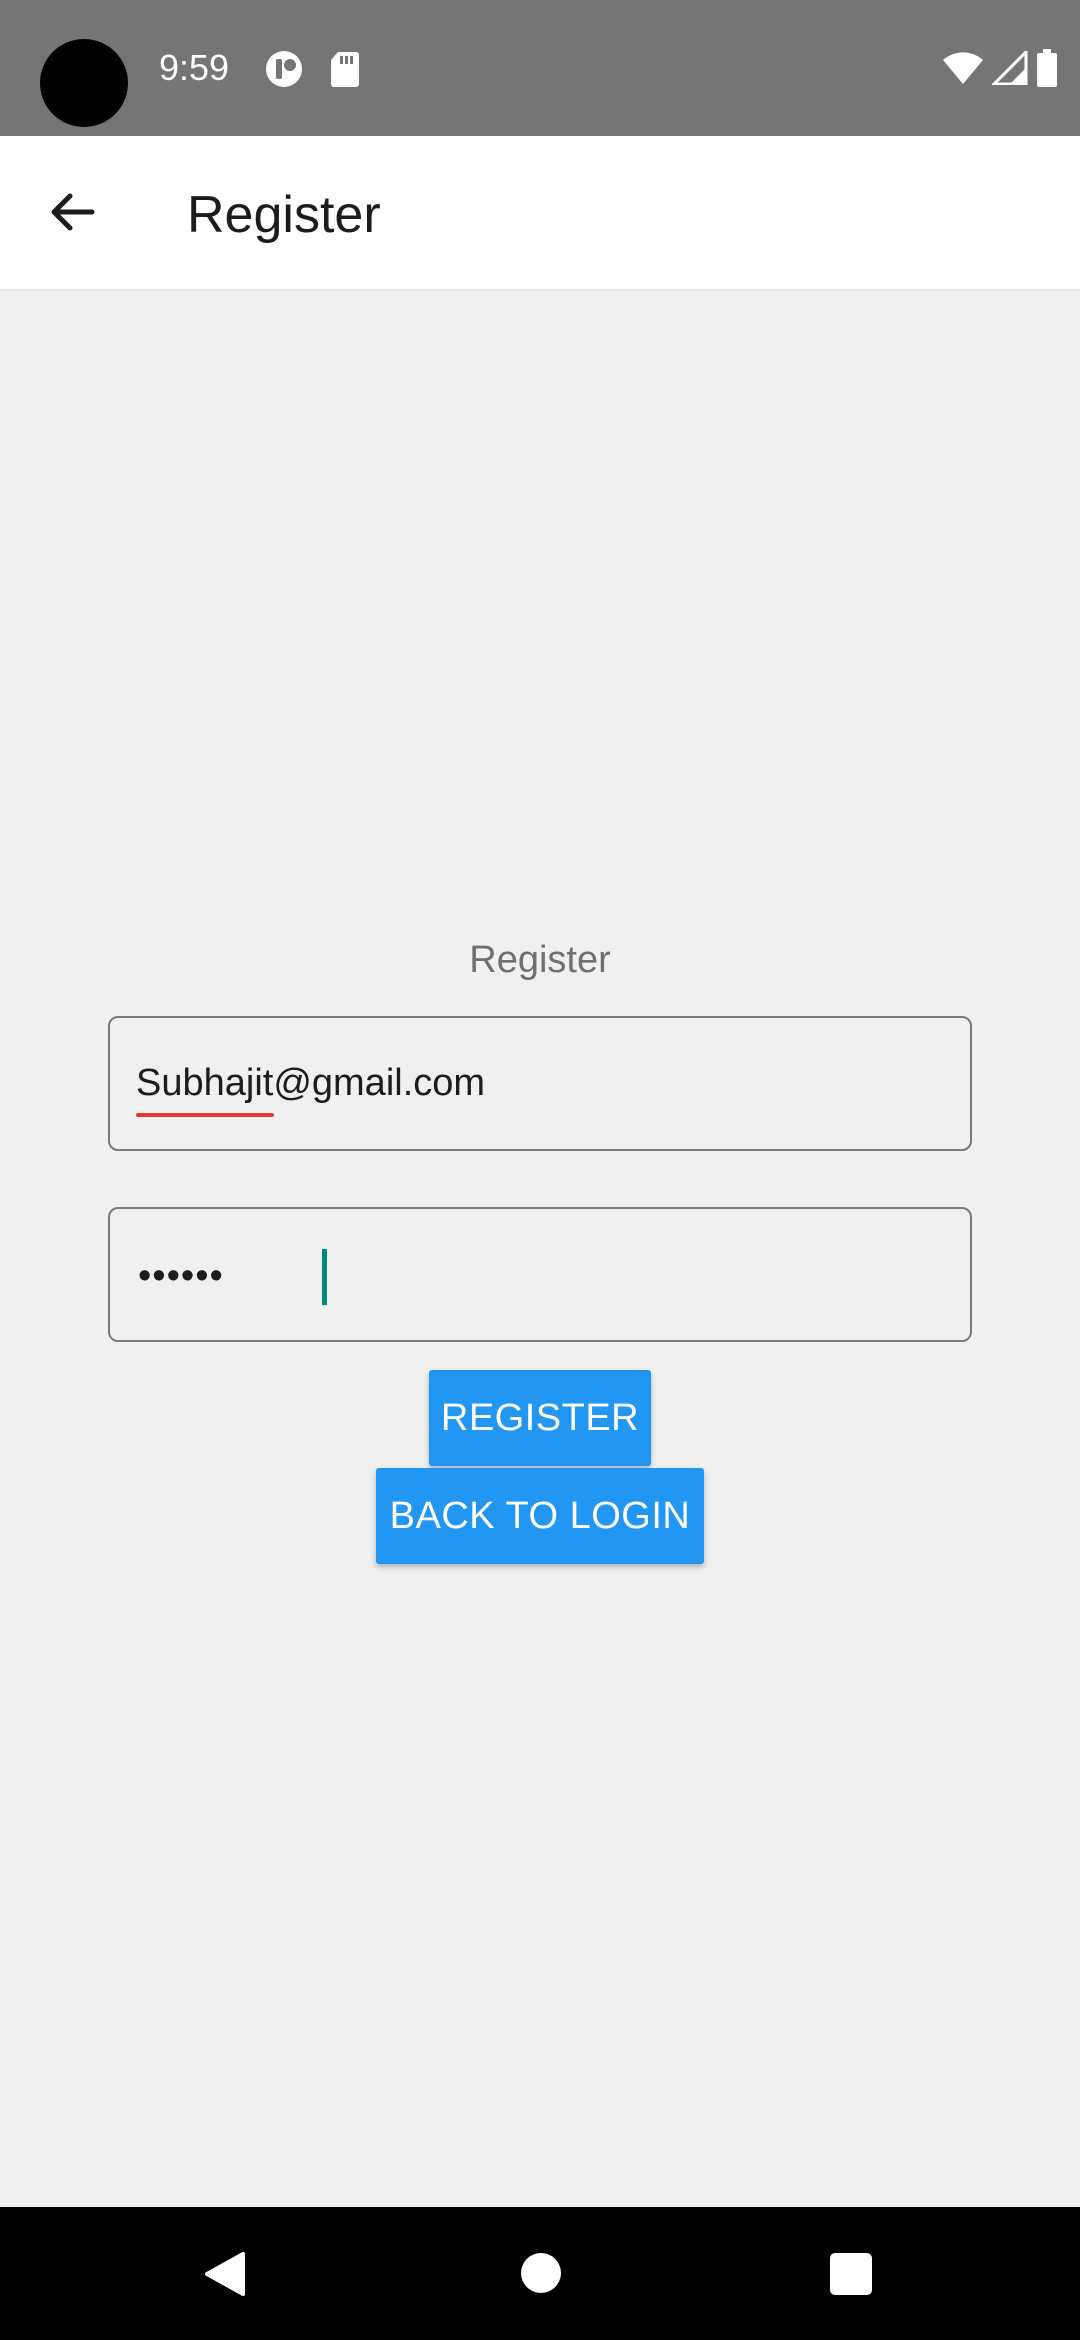 This screenshot has width=1080, height=2340. I want to click on notification-icon, so click(284, 69).